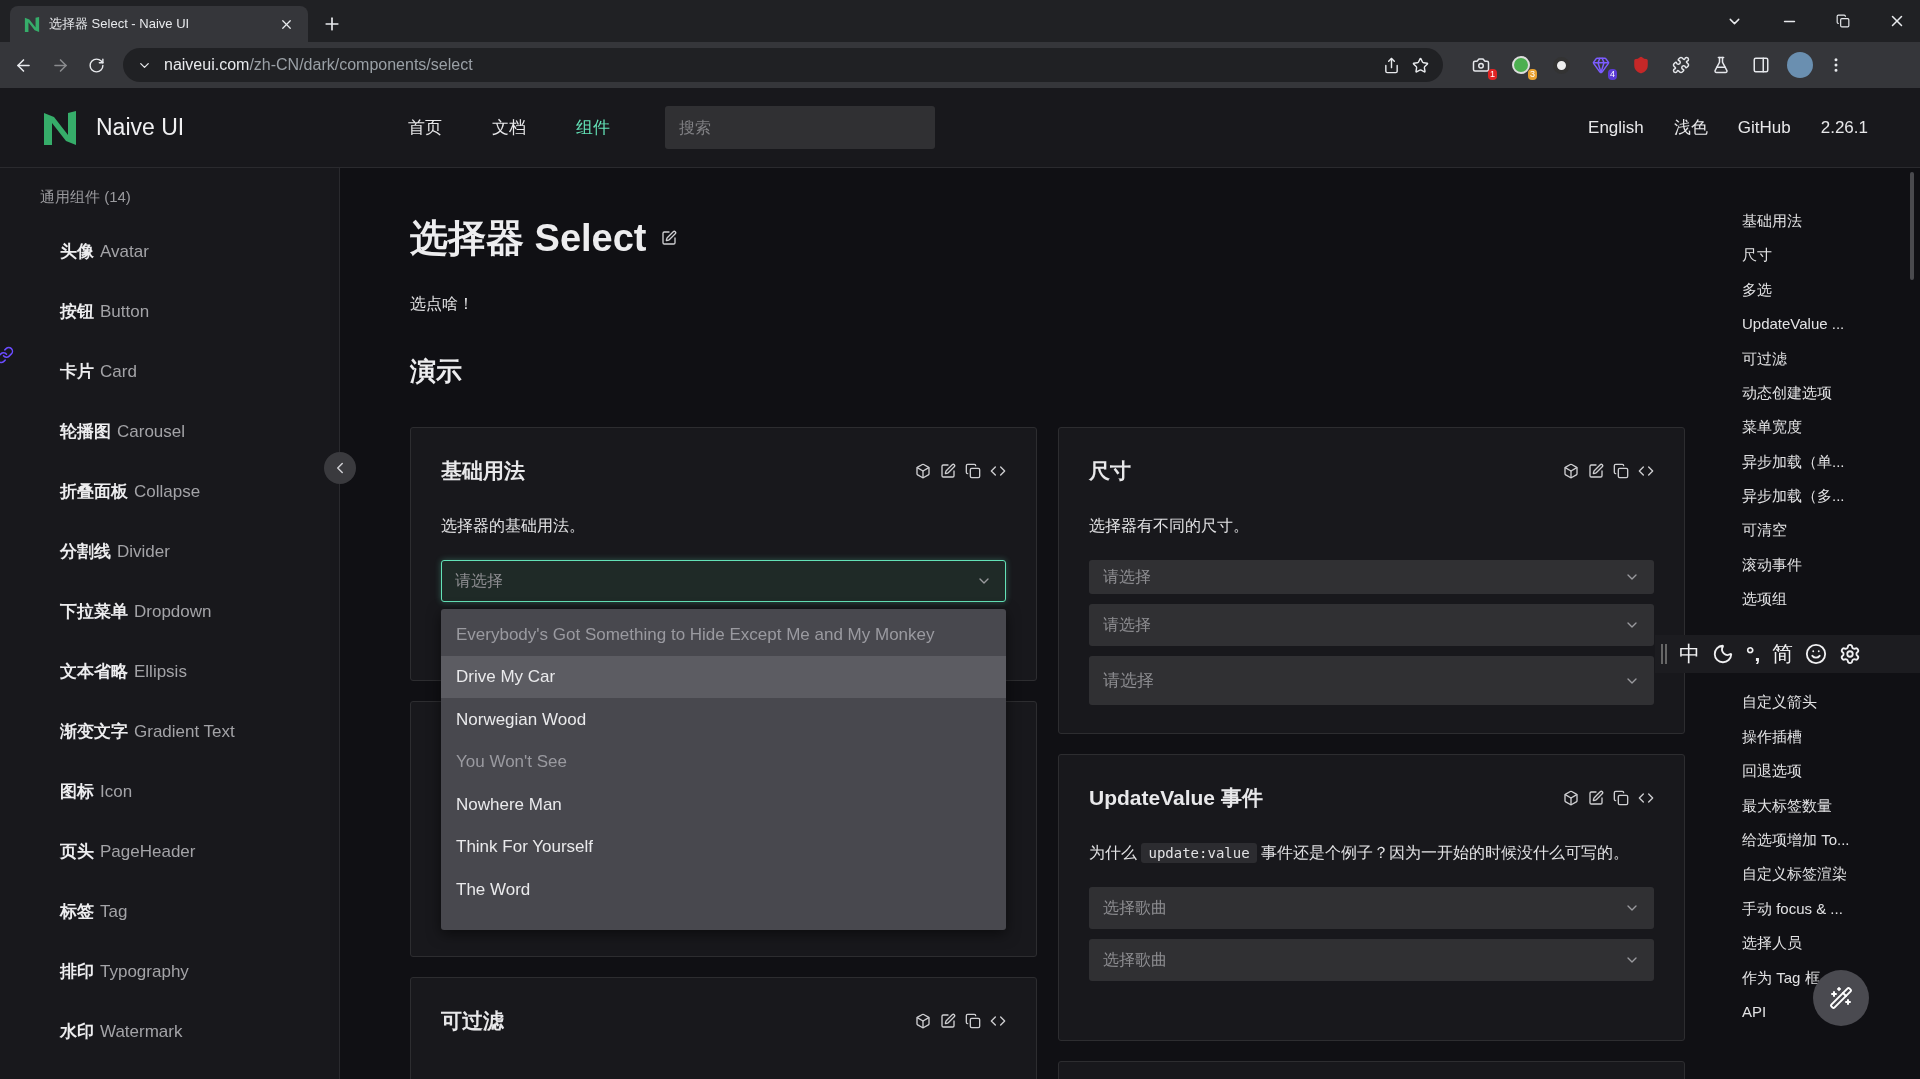 This screenshot has height=1079, width=1920. What do you see at coordinates (1481, 65) in the screenshot?
I see `camera-icon` at bounding box center [1481, 65].